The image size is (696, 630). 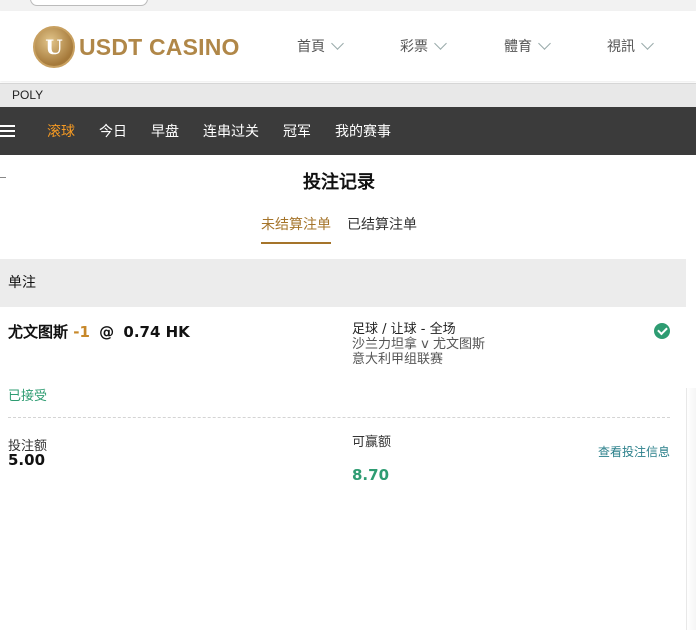 What do you see at coordinates (320, 46) in the screenshot?
I see `nav-item-home: 首頁` at bounding box center [320, 46].